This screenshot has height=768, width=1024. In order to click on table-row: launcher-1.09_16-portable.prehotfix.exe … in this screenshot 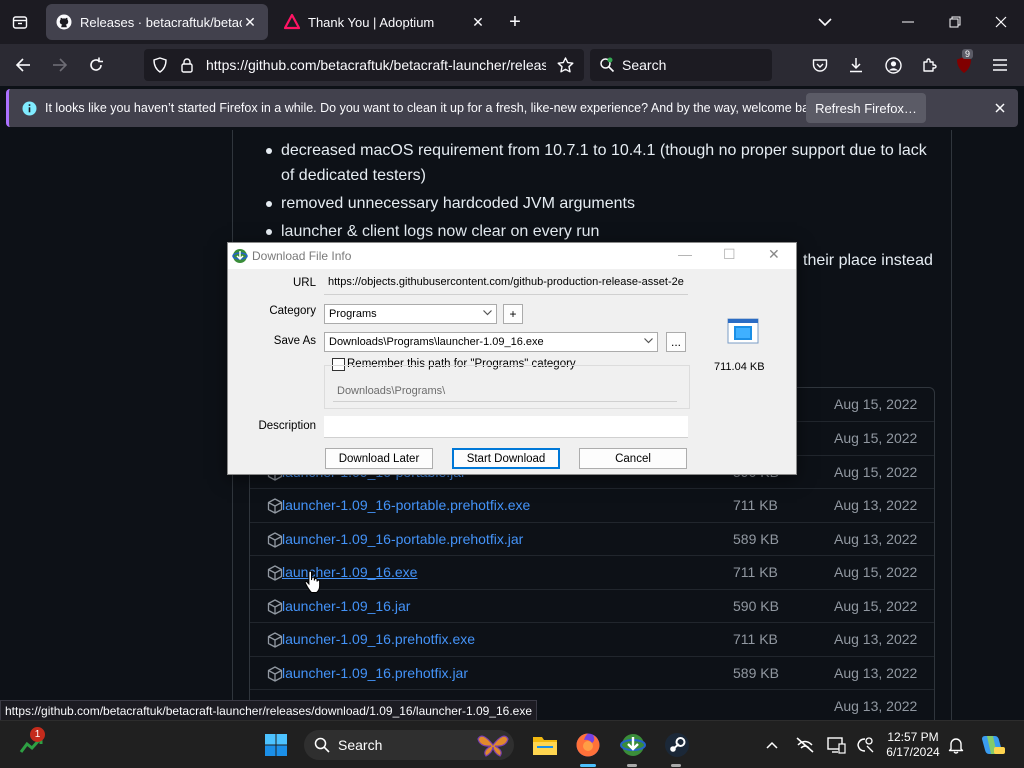, I will do `click(592, 505)`.